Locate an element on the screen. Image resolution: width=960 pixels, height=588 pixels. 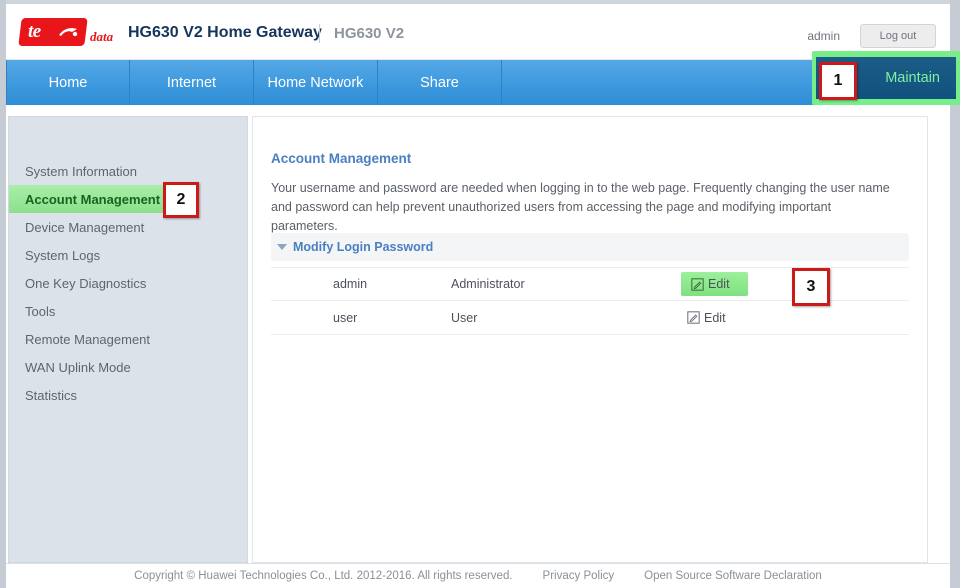
section-label: Modify Login Password is located at coordinates (363, 247).